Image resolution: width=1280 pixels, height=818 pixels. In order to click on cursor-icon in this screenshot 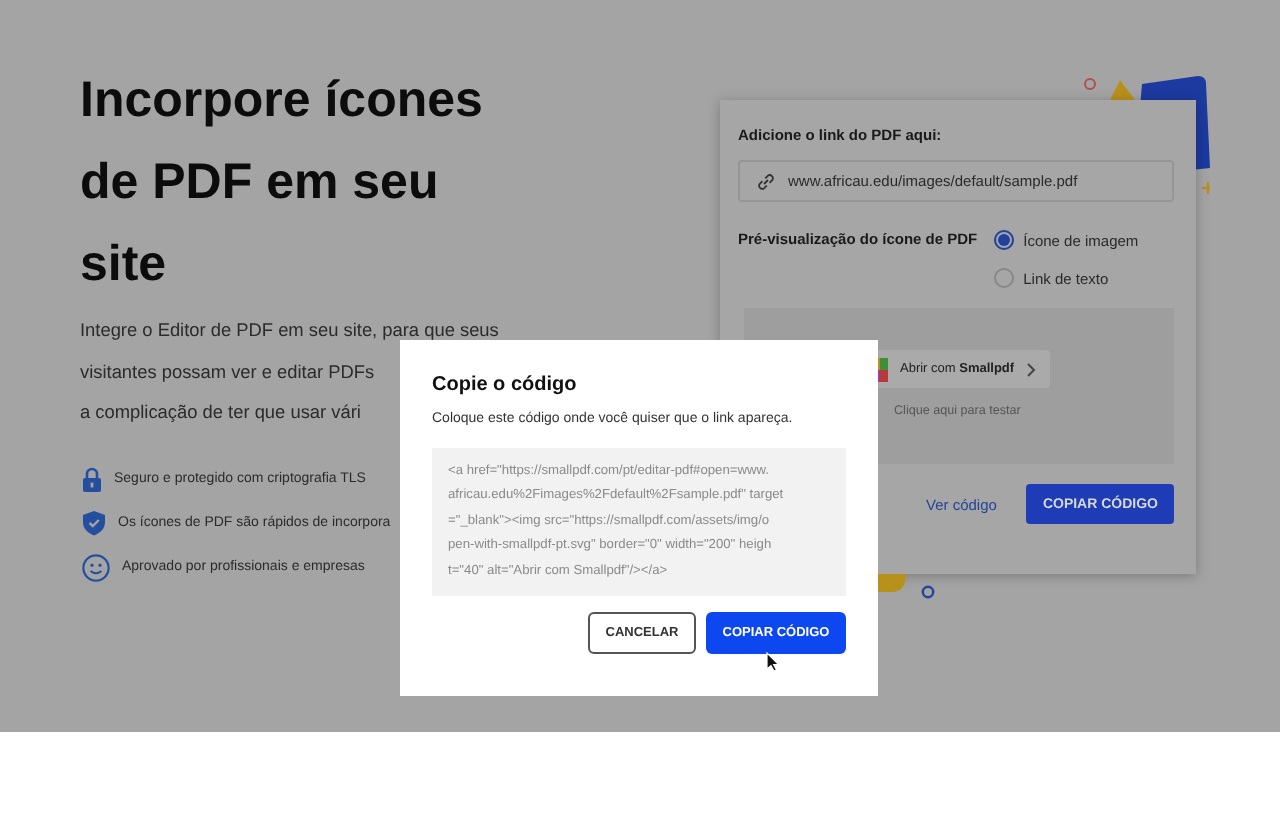, I will do `click(773, 662)`.